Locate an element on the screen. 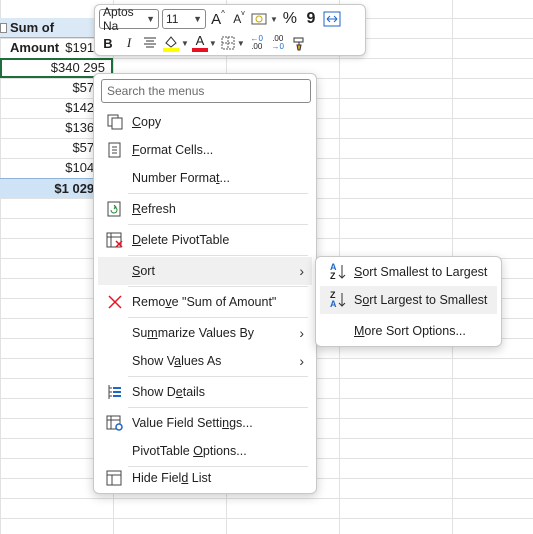 This screenshot has height=534, width=533. grow-font-button: A ^ is located at coordinates (218, 19).